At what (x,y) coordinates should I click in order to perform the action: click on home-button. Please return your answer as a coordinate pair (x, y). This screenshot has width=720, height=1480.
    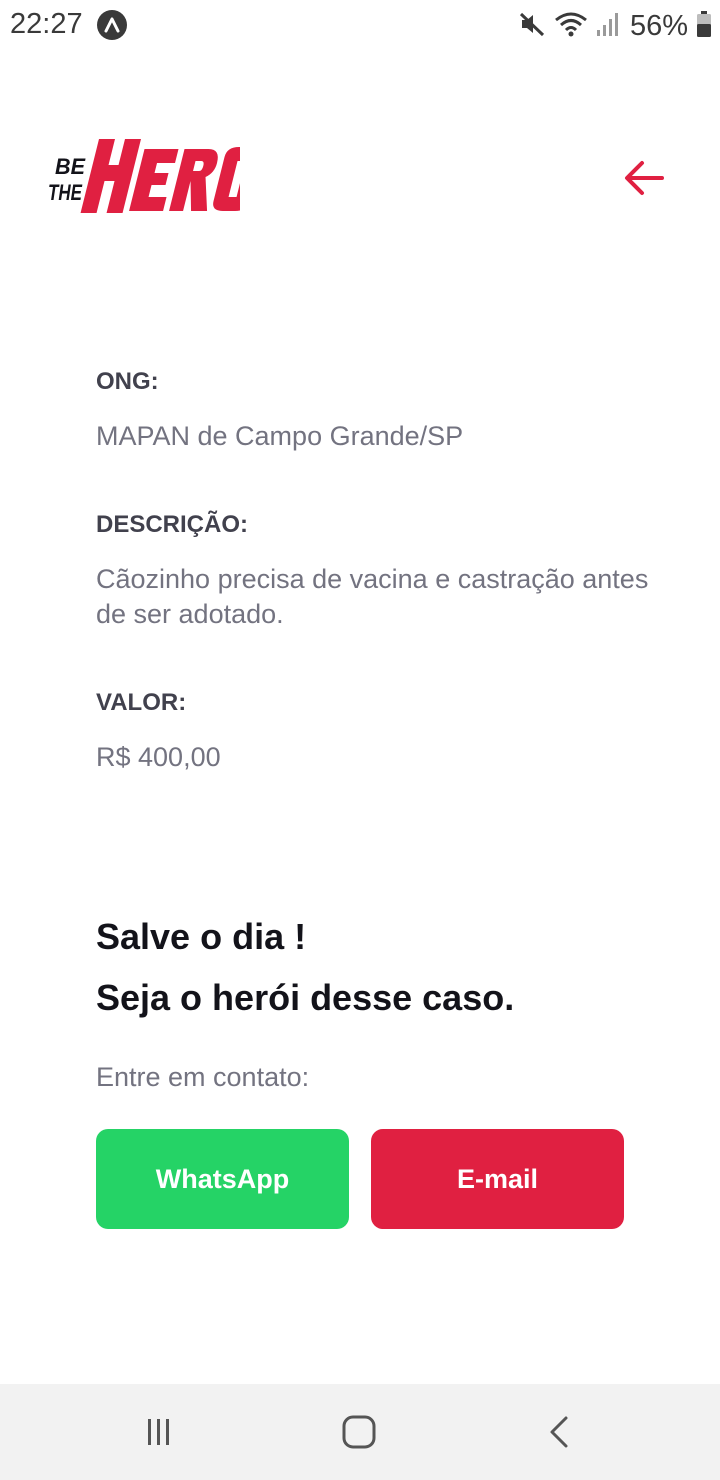
    Looking at the image, I should click on (359, 1432).